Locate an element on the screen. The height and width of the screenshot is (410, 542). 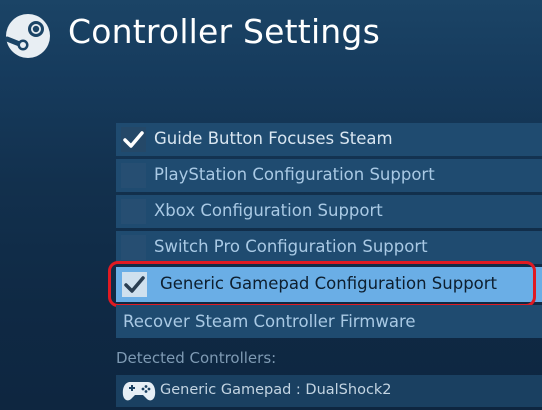
option-xbox-configuration-support: Xbox Configuration Support is located at coordinates (329, 211).